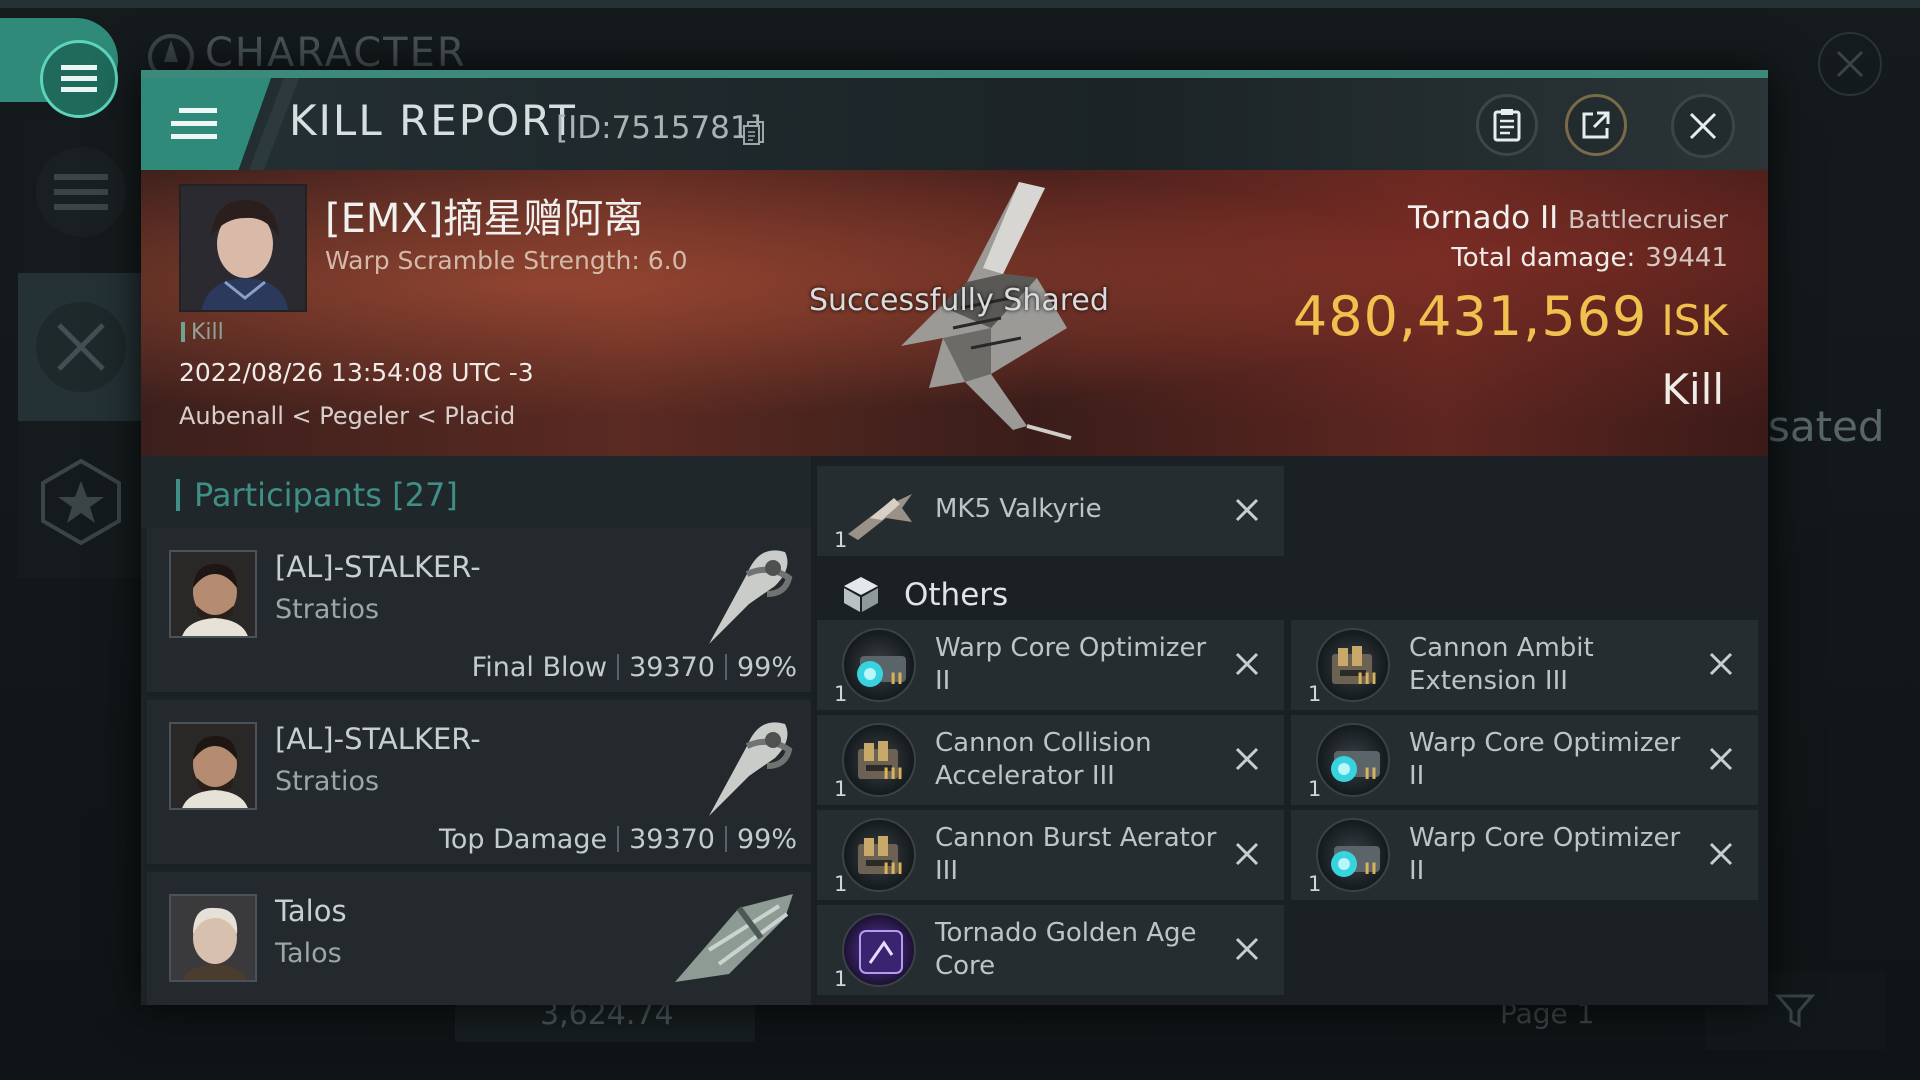 The height and width of the screenshot is (1080, 1920). I want to click on isk-value: 480,431,569, so click(1470, 316).